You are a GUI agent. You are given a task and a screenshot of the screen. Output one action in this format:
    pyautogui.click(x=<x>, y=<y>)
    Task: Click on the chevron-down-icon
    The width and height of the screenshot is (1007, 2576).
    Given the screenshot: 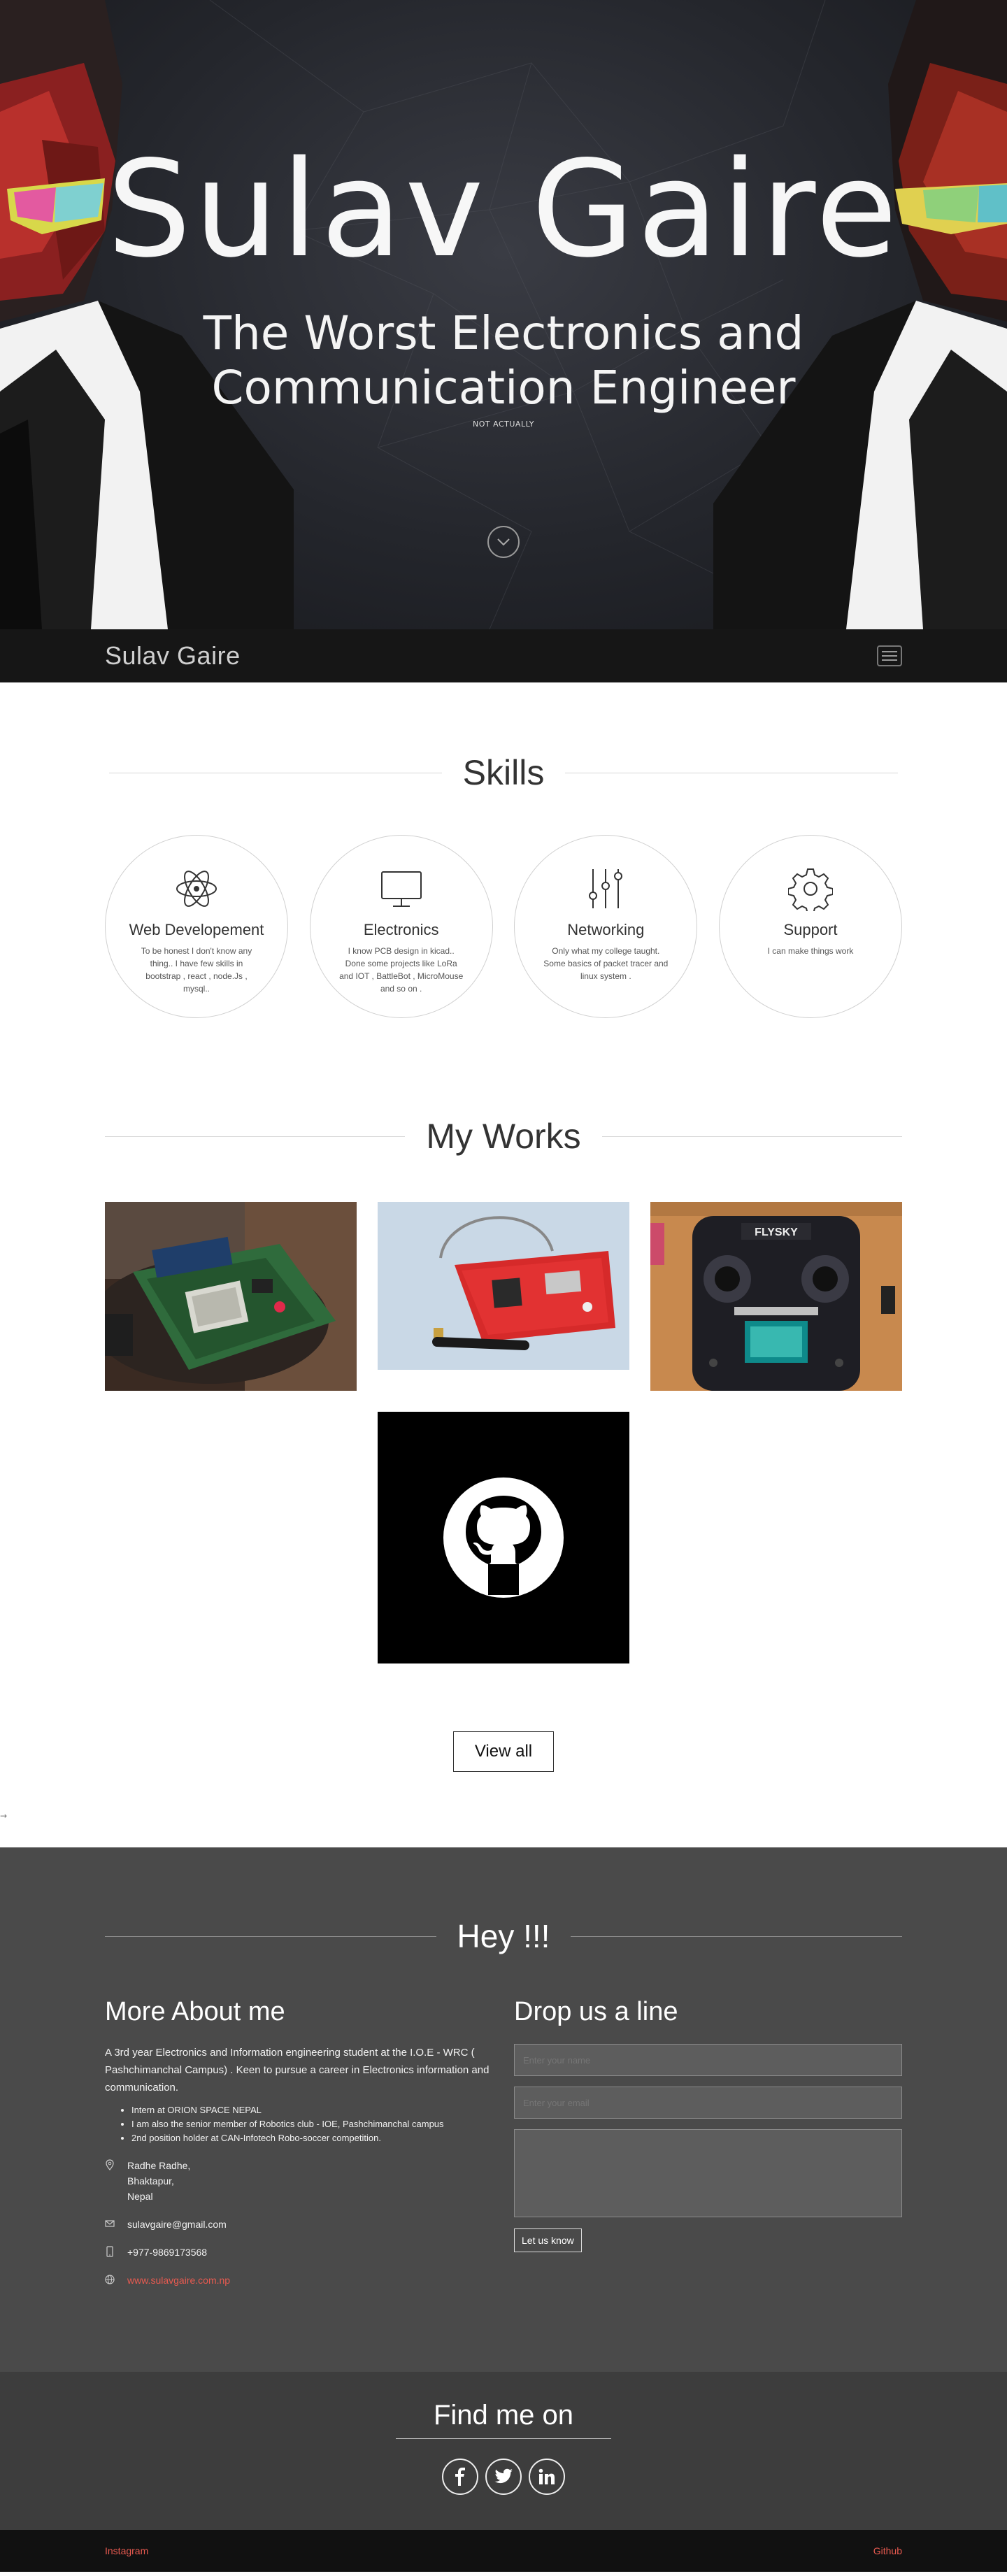 What is the action you would take?
    pyautogui.click(x=503, y=542)
    